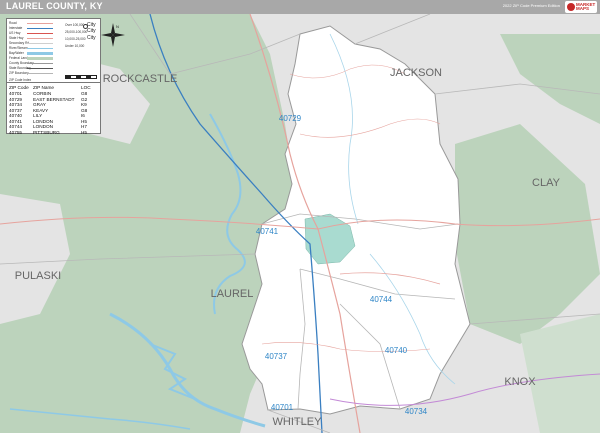 Image resolution: width=600 pixels, height=433 pixels. Describe the element at coordinates (16, 53) in the screenshot. I see `legend-item-water: Bay/Water` at that location.